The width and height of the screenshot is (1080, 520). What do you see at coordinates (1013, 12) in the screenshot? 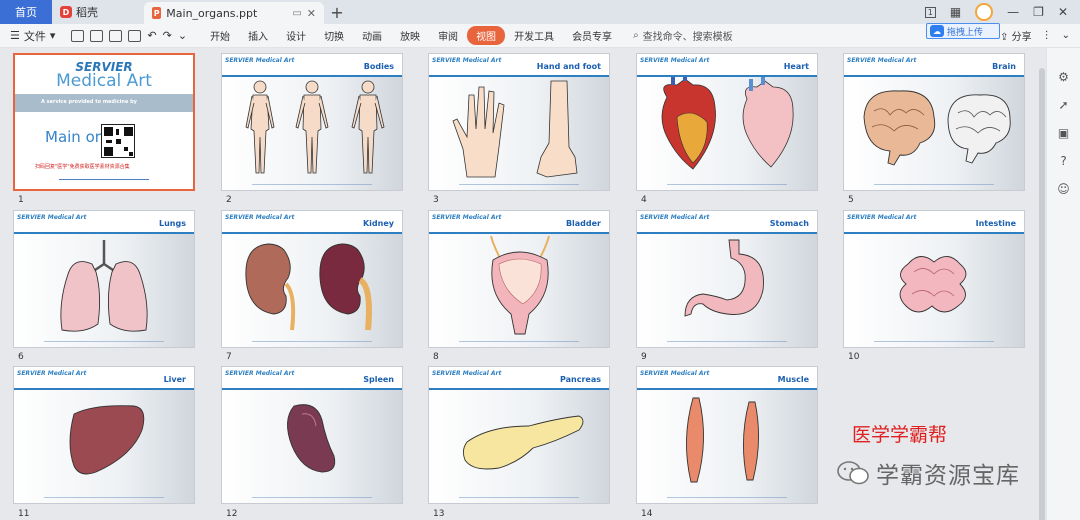
I see `minimize-icon: —` at bounding box center [1013, 12].